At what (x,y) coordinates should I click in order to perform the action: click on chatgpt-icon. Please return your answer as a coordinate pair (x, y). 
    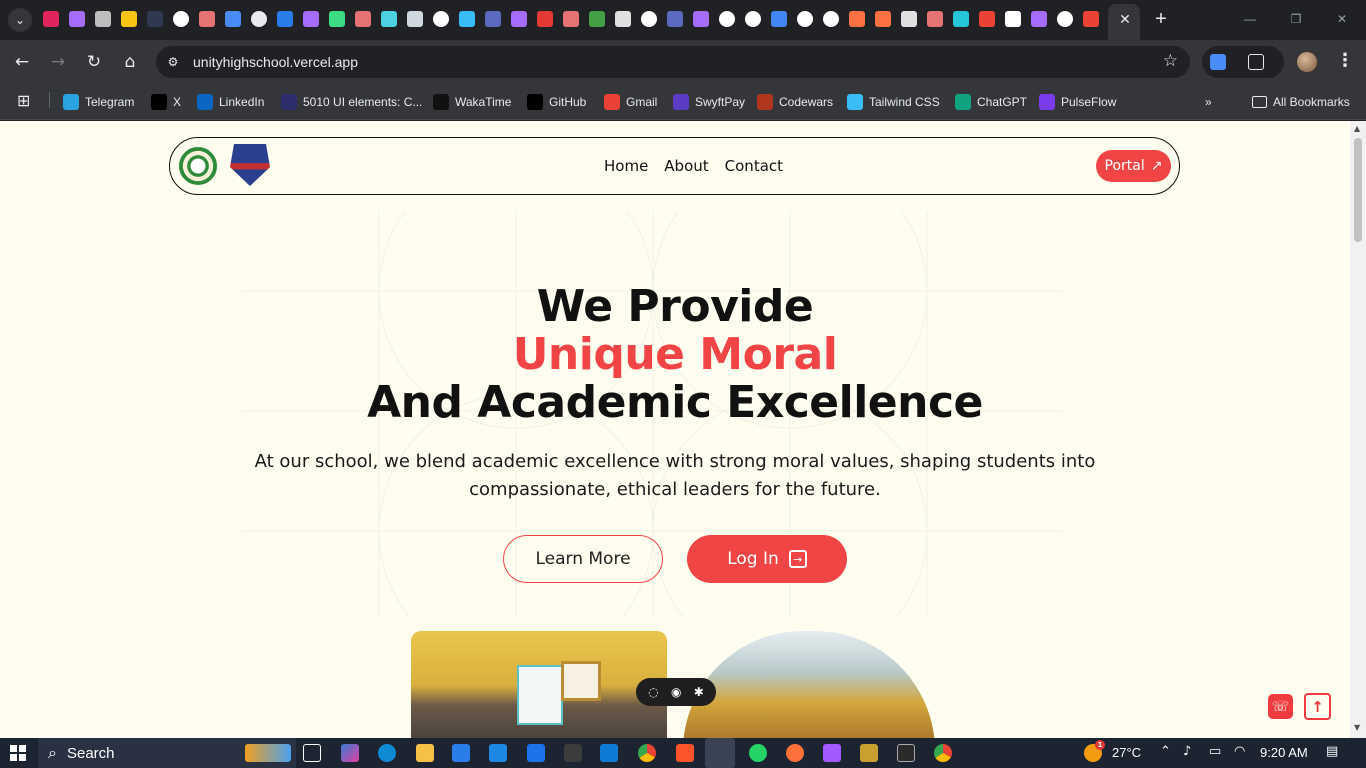
    Looking at the image, I should click on (259, 19).